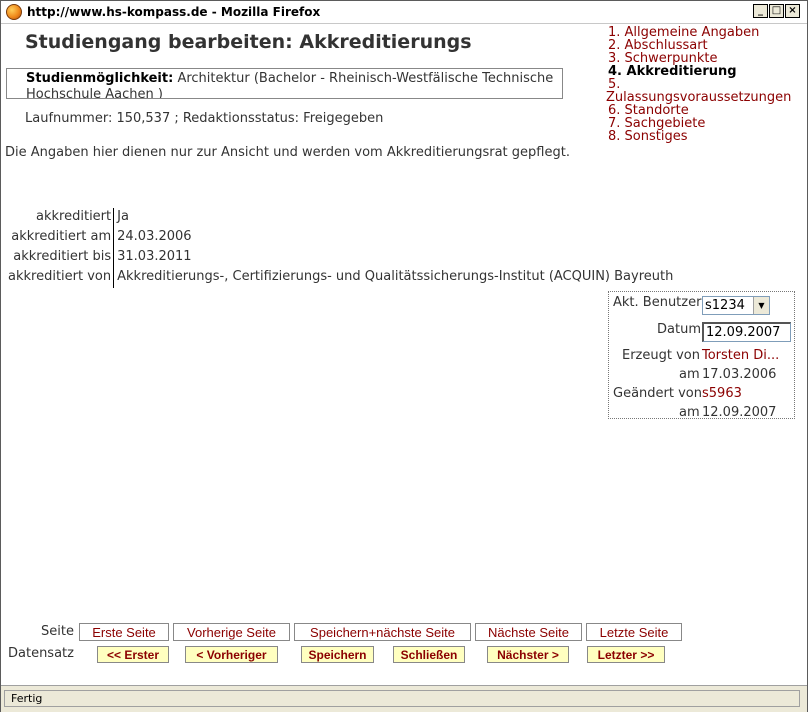  I want to click on naechster-button: Nächster >, so click(528, 654).